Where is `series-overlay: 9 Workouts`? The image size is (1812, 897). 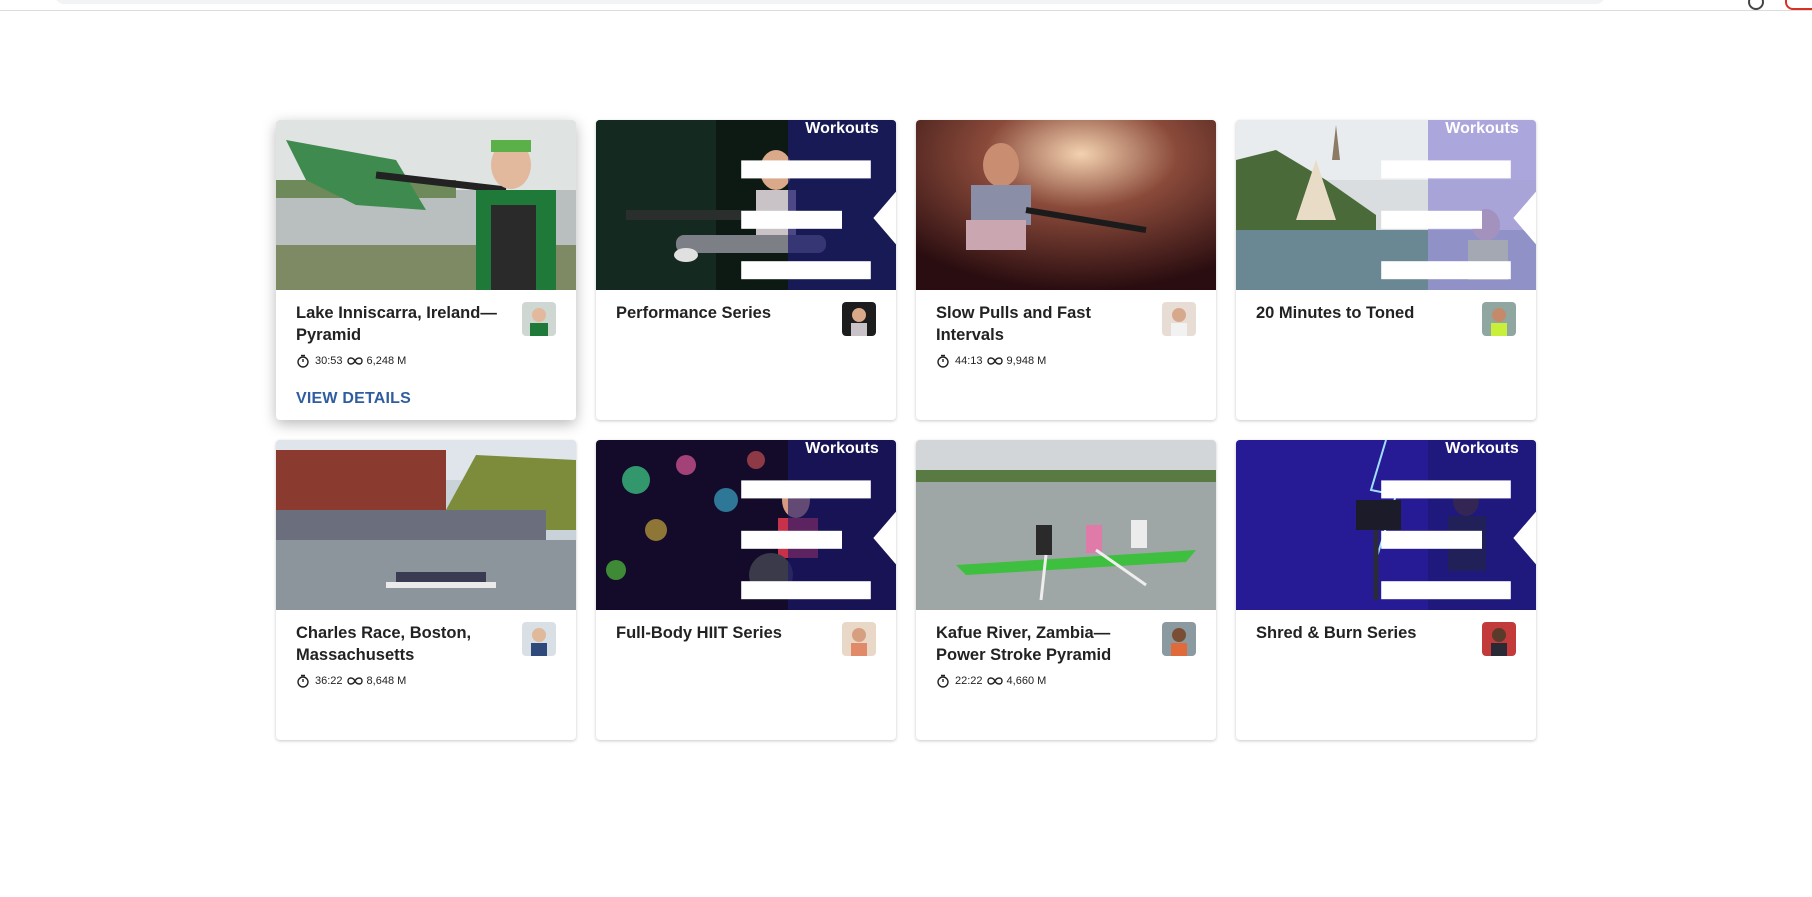 series-overlay: 9 Workouts is located at coordinates (818, 205).